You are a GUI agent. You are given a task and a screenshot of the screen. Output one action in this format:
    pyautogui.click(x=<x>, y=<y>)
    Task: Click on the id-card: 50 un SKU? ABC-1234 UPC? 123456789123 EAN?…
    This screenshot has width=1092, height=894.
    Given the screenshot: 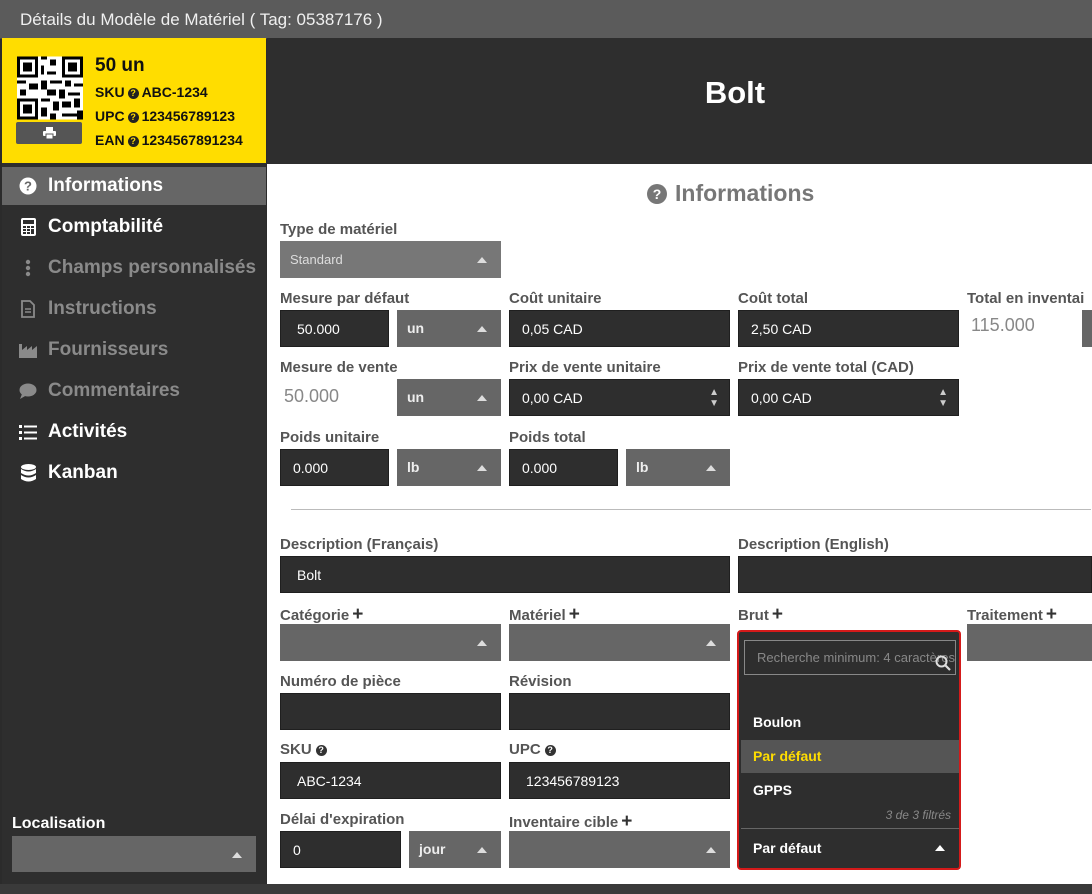 What is the action you would take?
    pyautogui.click(x=134, y=100)
    